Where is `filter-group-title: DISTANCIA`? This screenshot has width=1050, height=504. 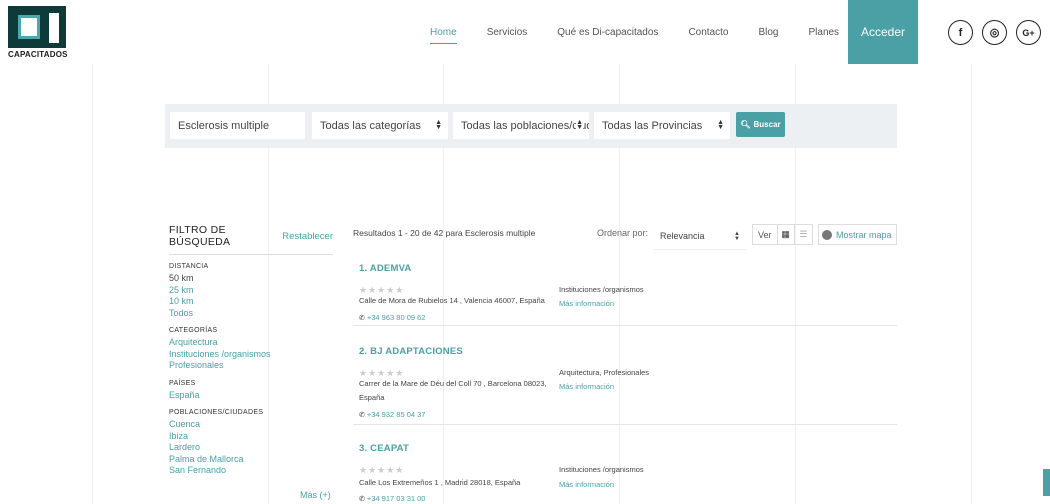 filter-group-title: DISTANCIA is located at coordinates (189, 266).